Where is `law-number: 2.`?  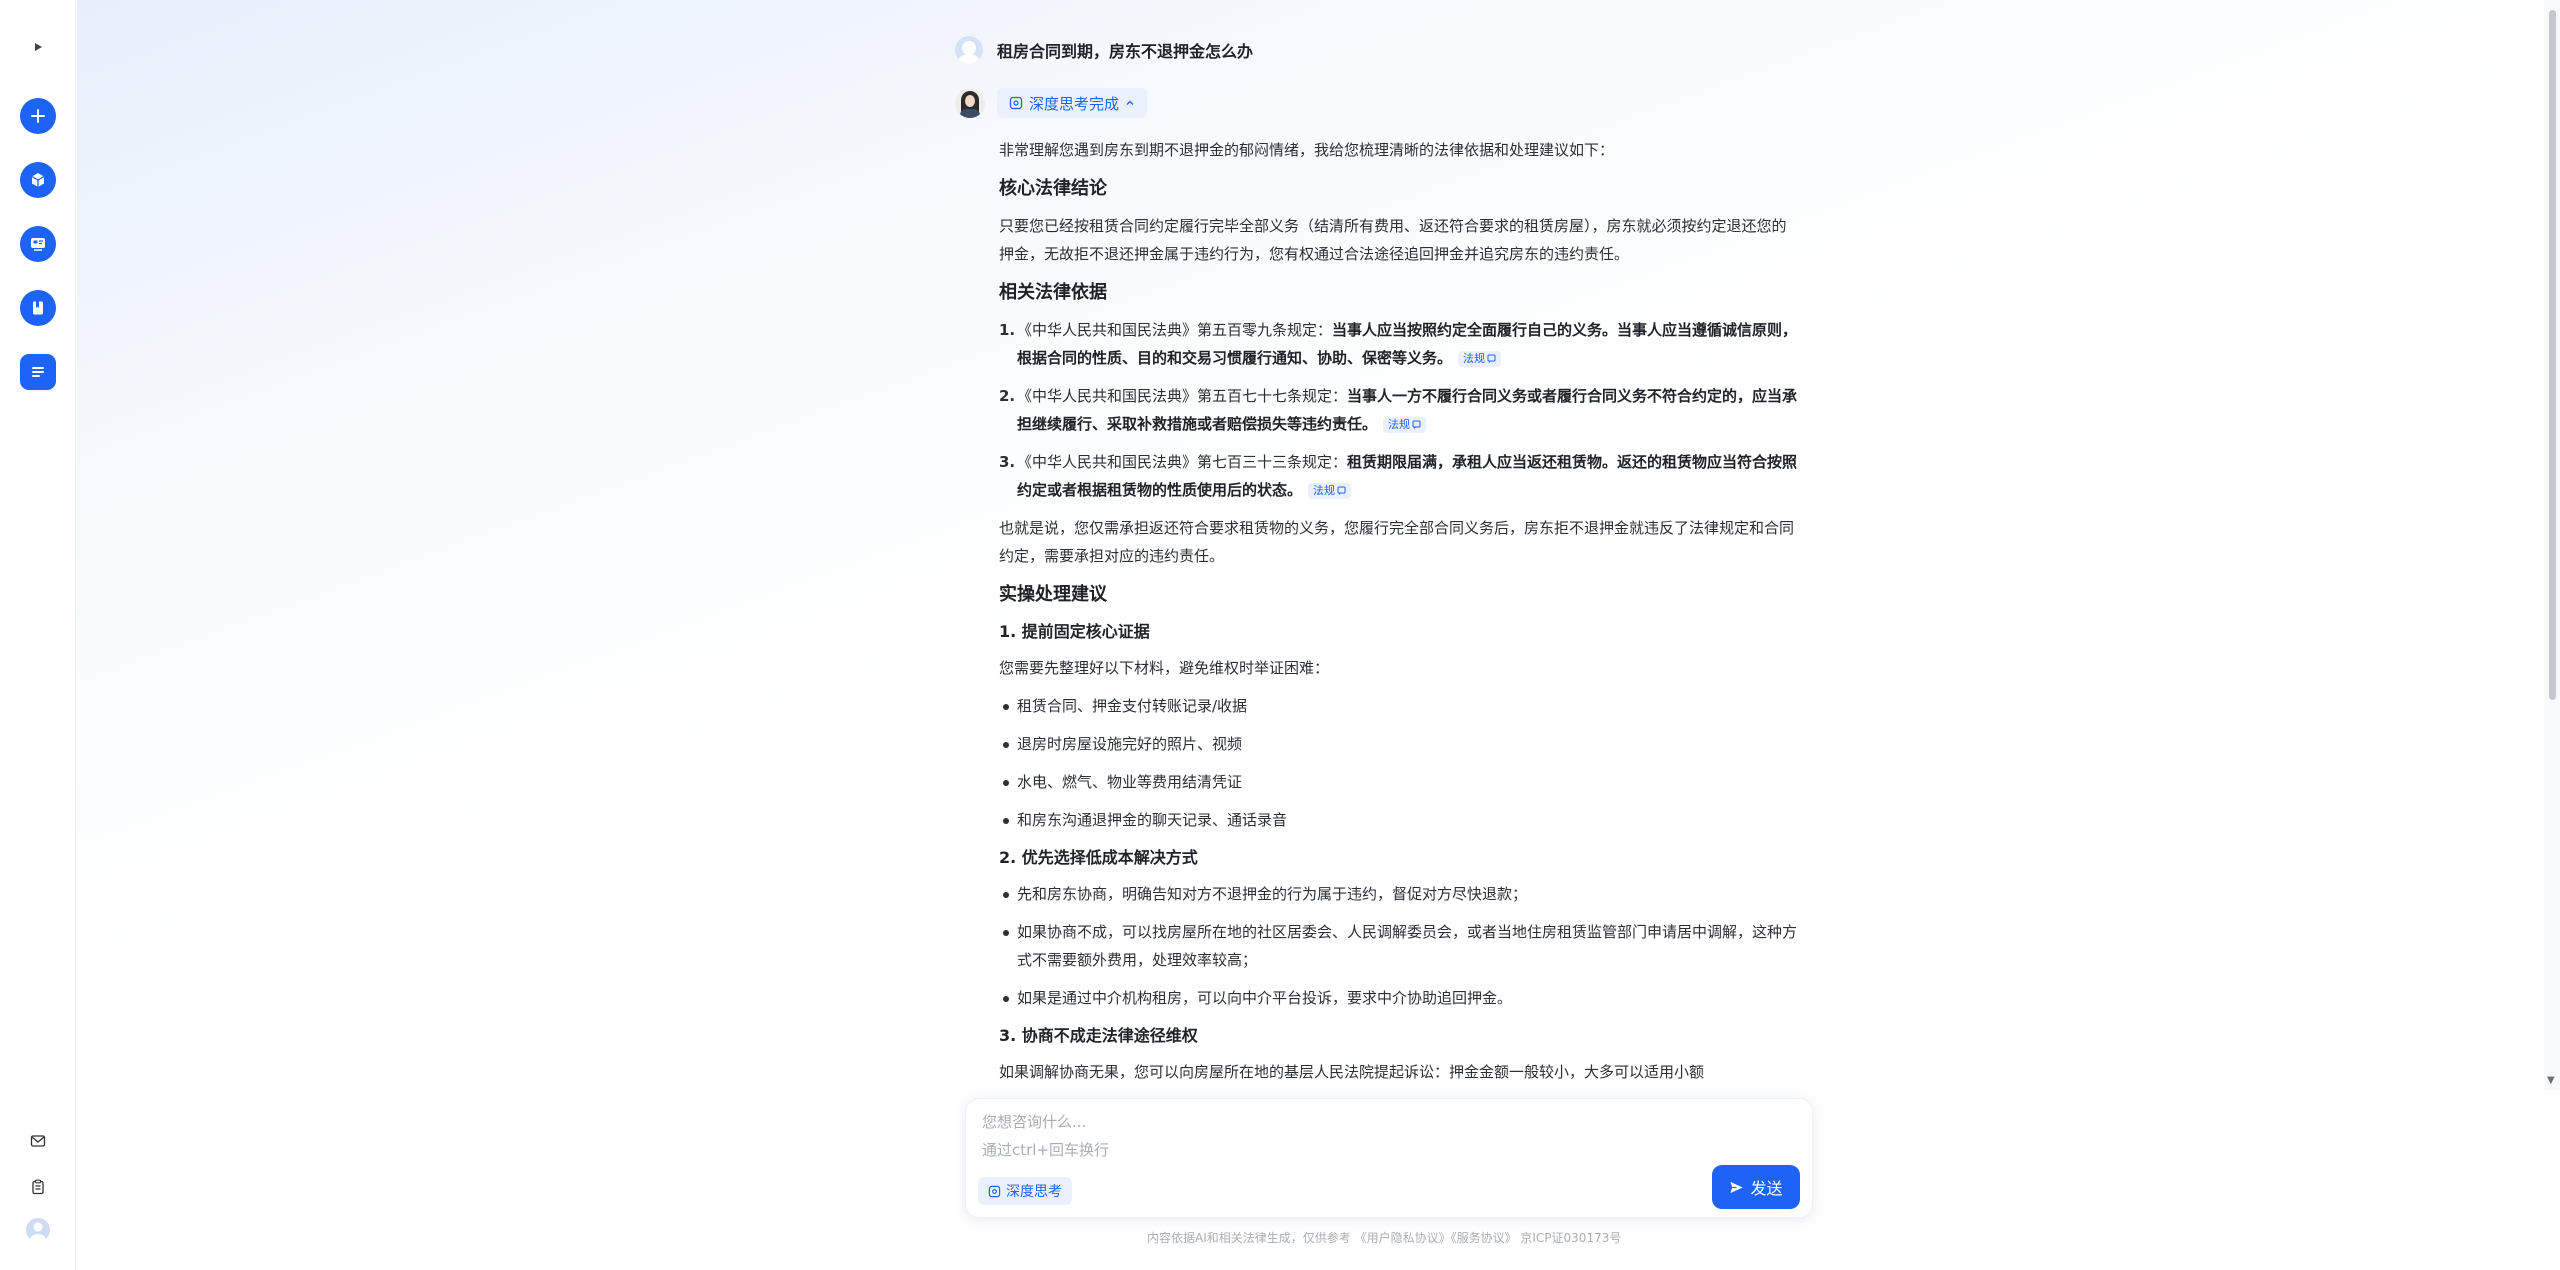
law-number: 2. is located at coordinates (1007, 396).